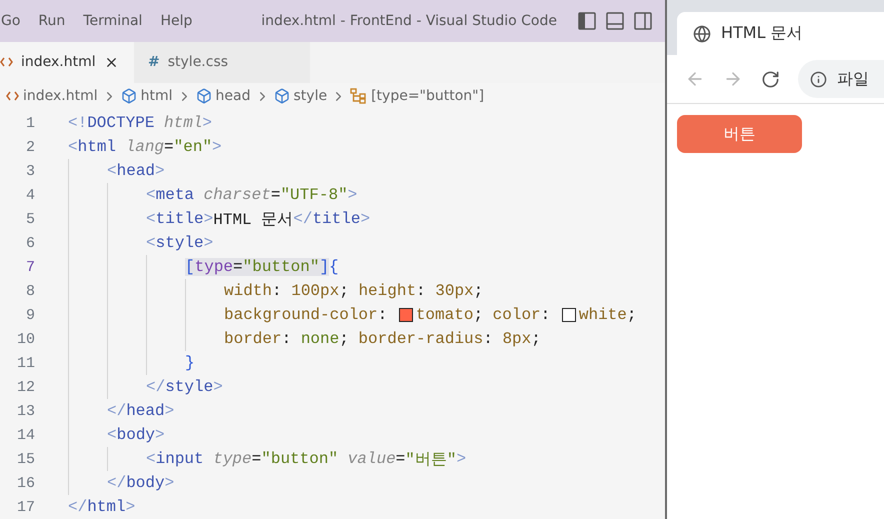 The width and height of the screenshot is (884, 519). I want to click on line-number: 2, so click(29, 147).